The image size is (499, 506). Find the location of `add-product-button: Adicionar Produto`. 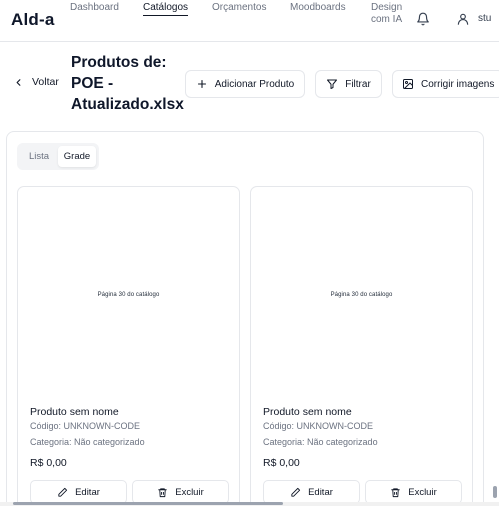

add-product-button: Adicionar Produto is located at coordinates (245, 84).